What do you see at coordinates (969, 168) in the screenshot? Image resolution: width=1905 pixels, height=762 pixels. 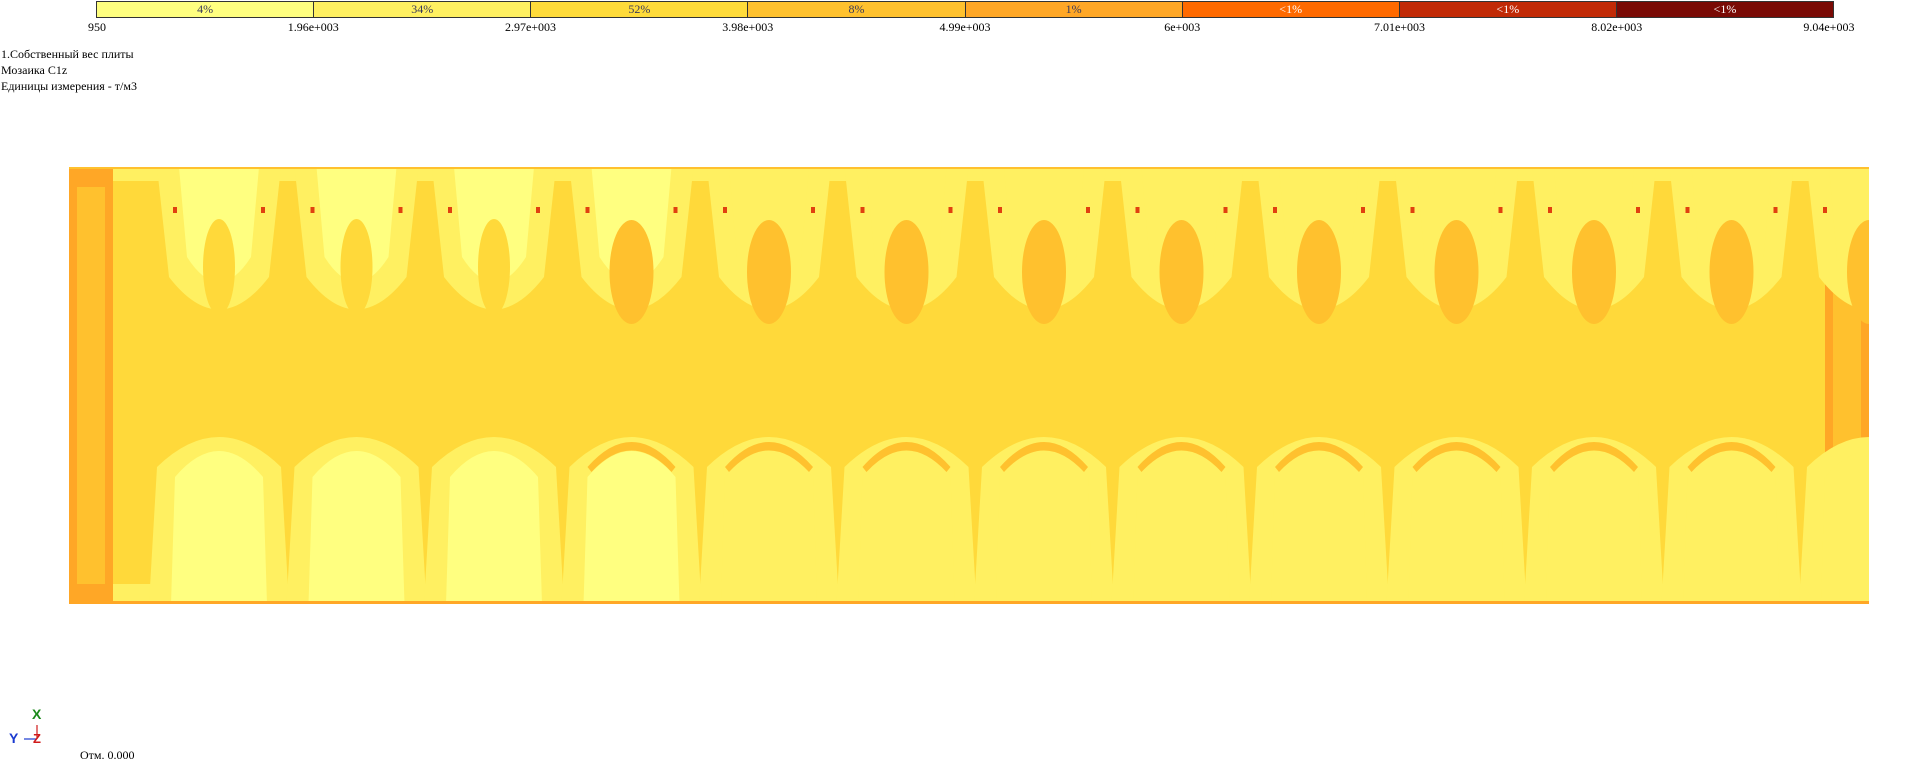 I see `plate-top-line` at bounding box center [969, 168].